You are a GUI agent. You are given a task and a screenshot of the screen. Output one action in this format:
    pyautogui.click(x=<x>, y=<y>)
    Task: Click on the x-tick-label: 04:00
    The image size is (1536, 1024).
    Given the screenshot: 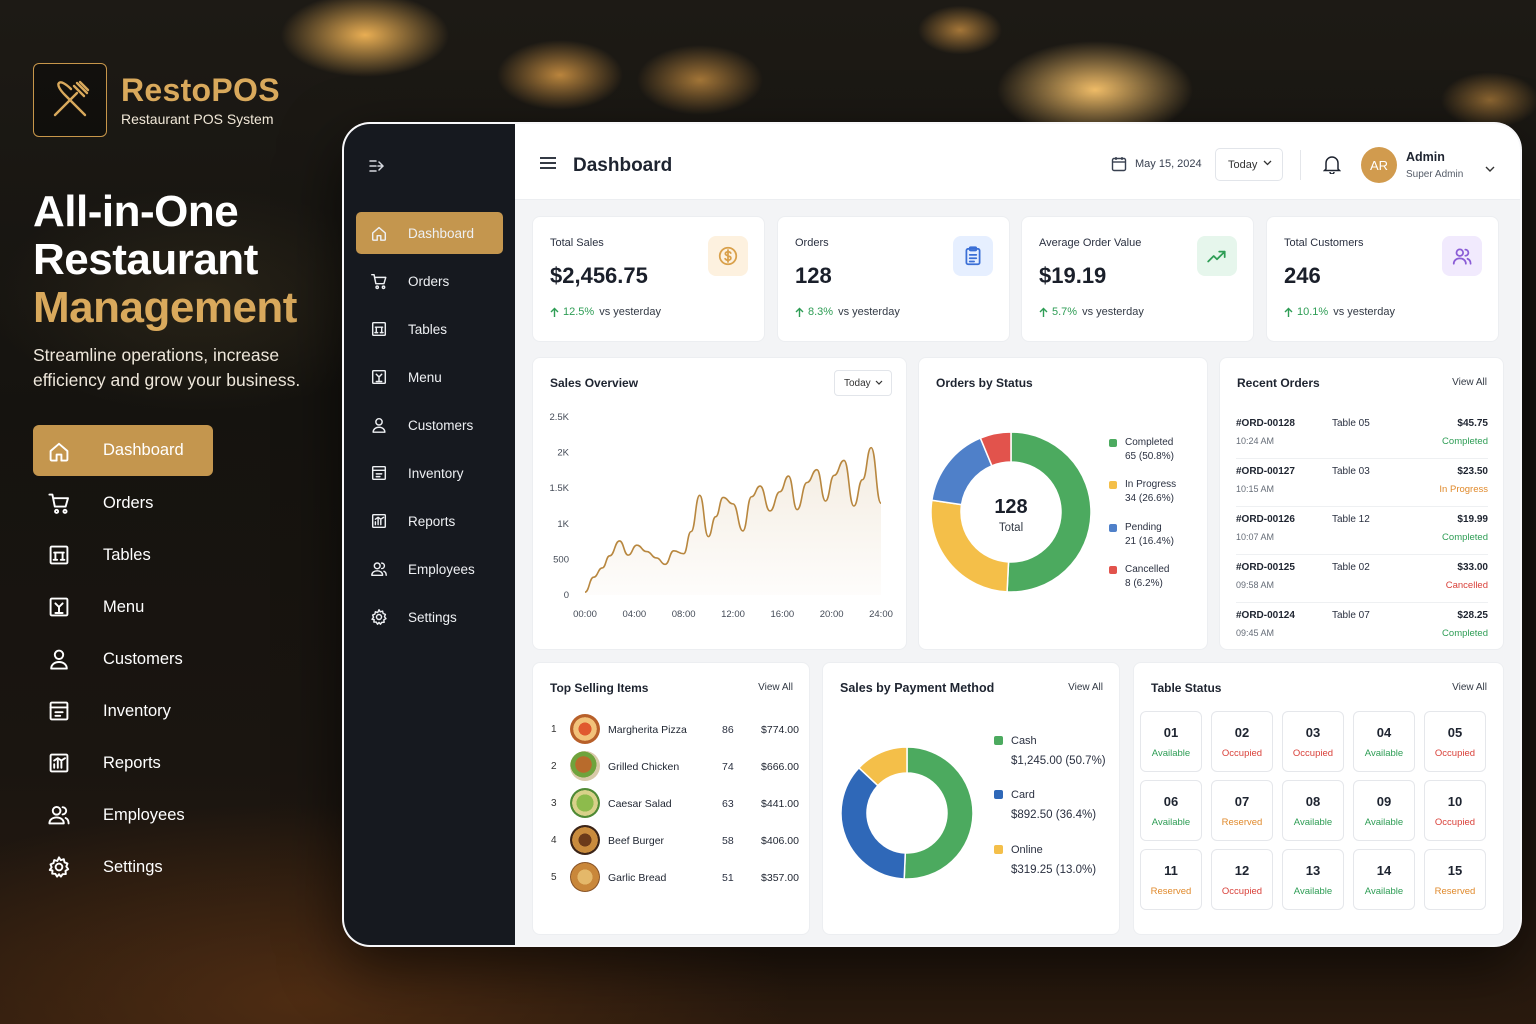 What is the action you would take?
    pyautogui.click(x=634, y=614)
    